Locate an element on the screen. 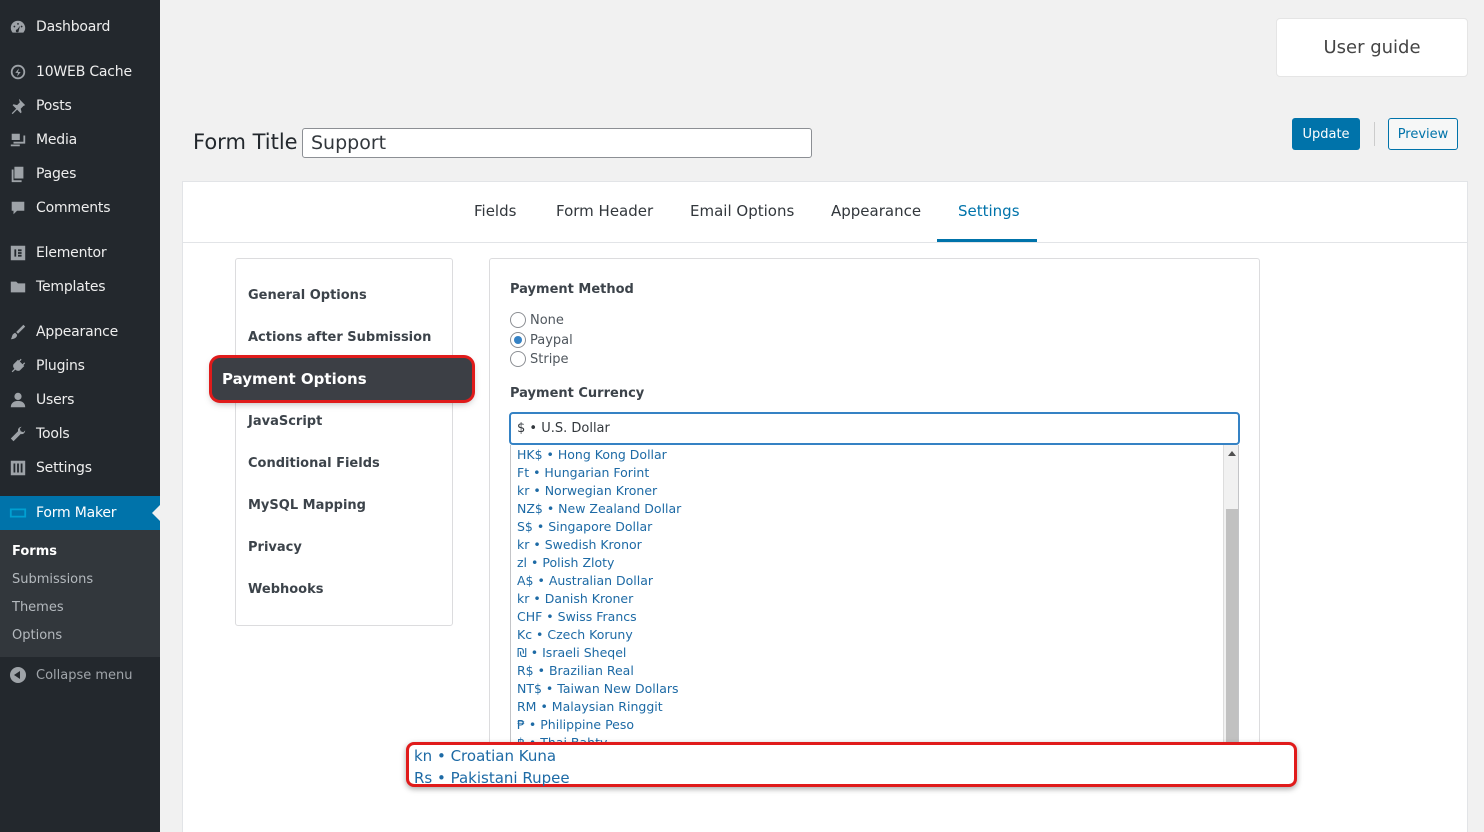 The width and height of the screenshot is (1484, 832). sidebar-item-label: Media is located at coordinates (57, 140).